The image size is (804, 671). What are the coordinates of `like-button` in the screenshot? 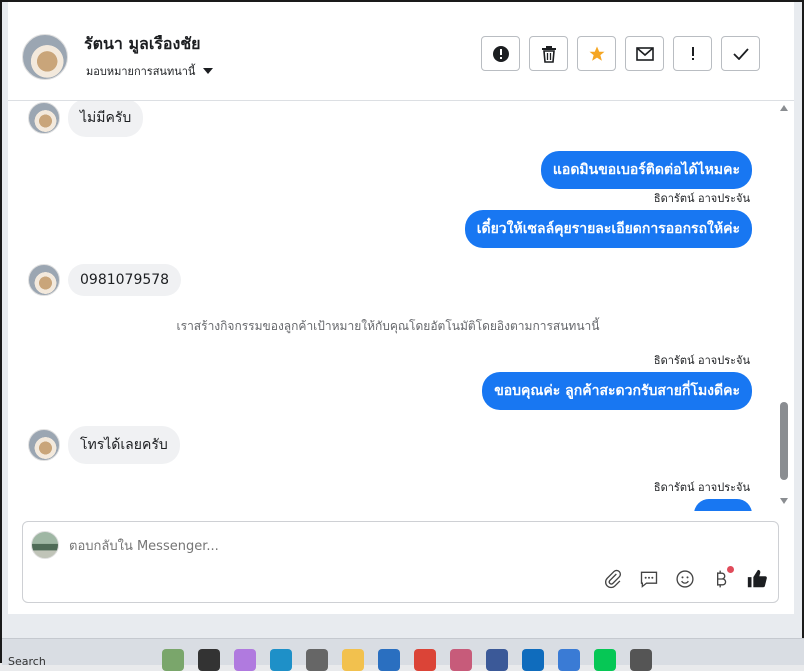 It's located at (757, 579).